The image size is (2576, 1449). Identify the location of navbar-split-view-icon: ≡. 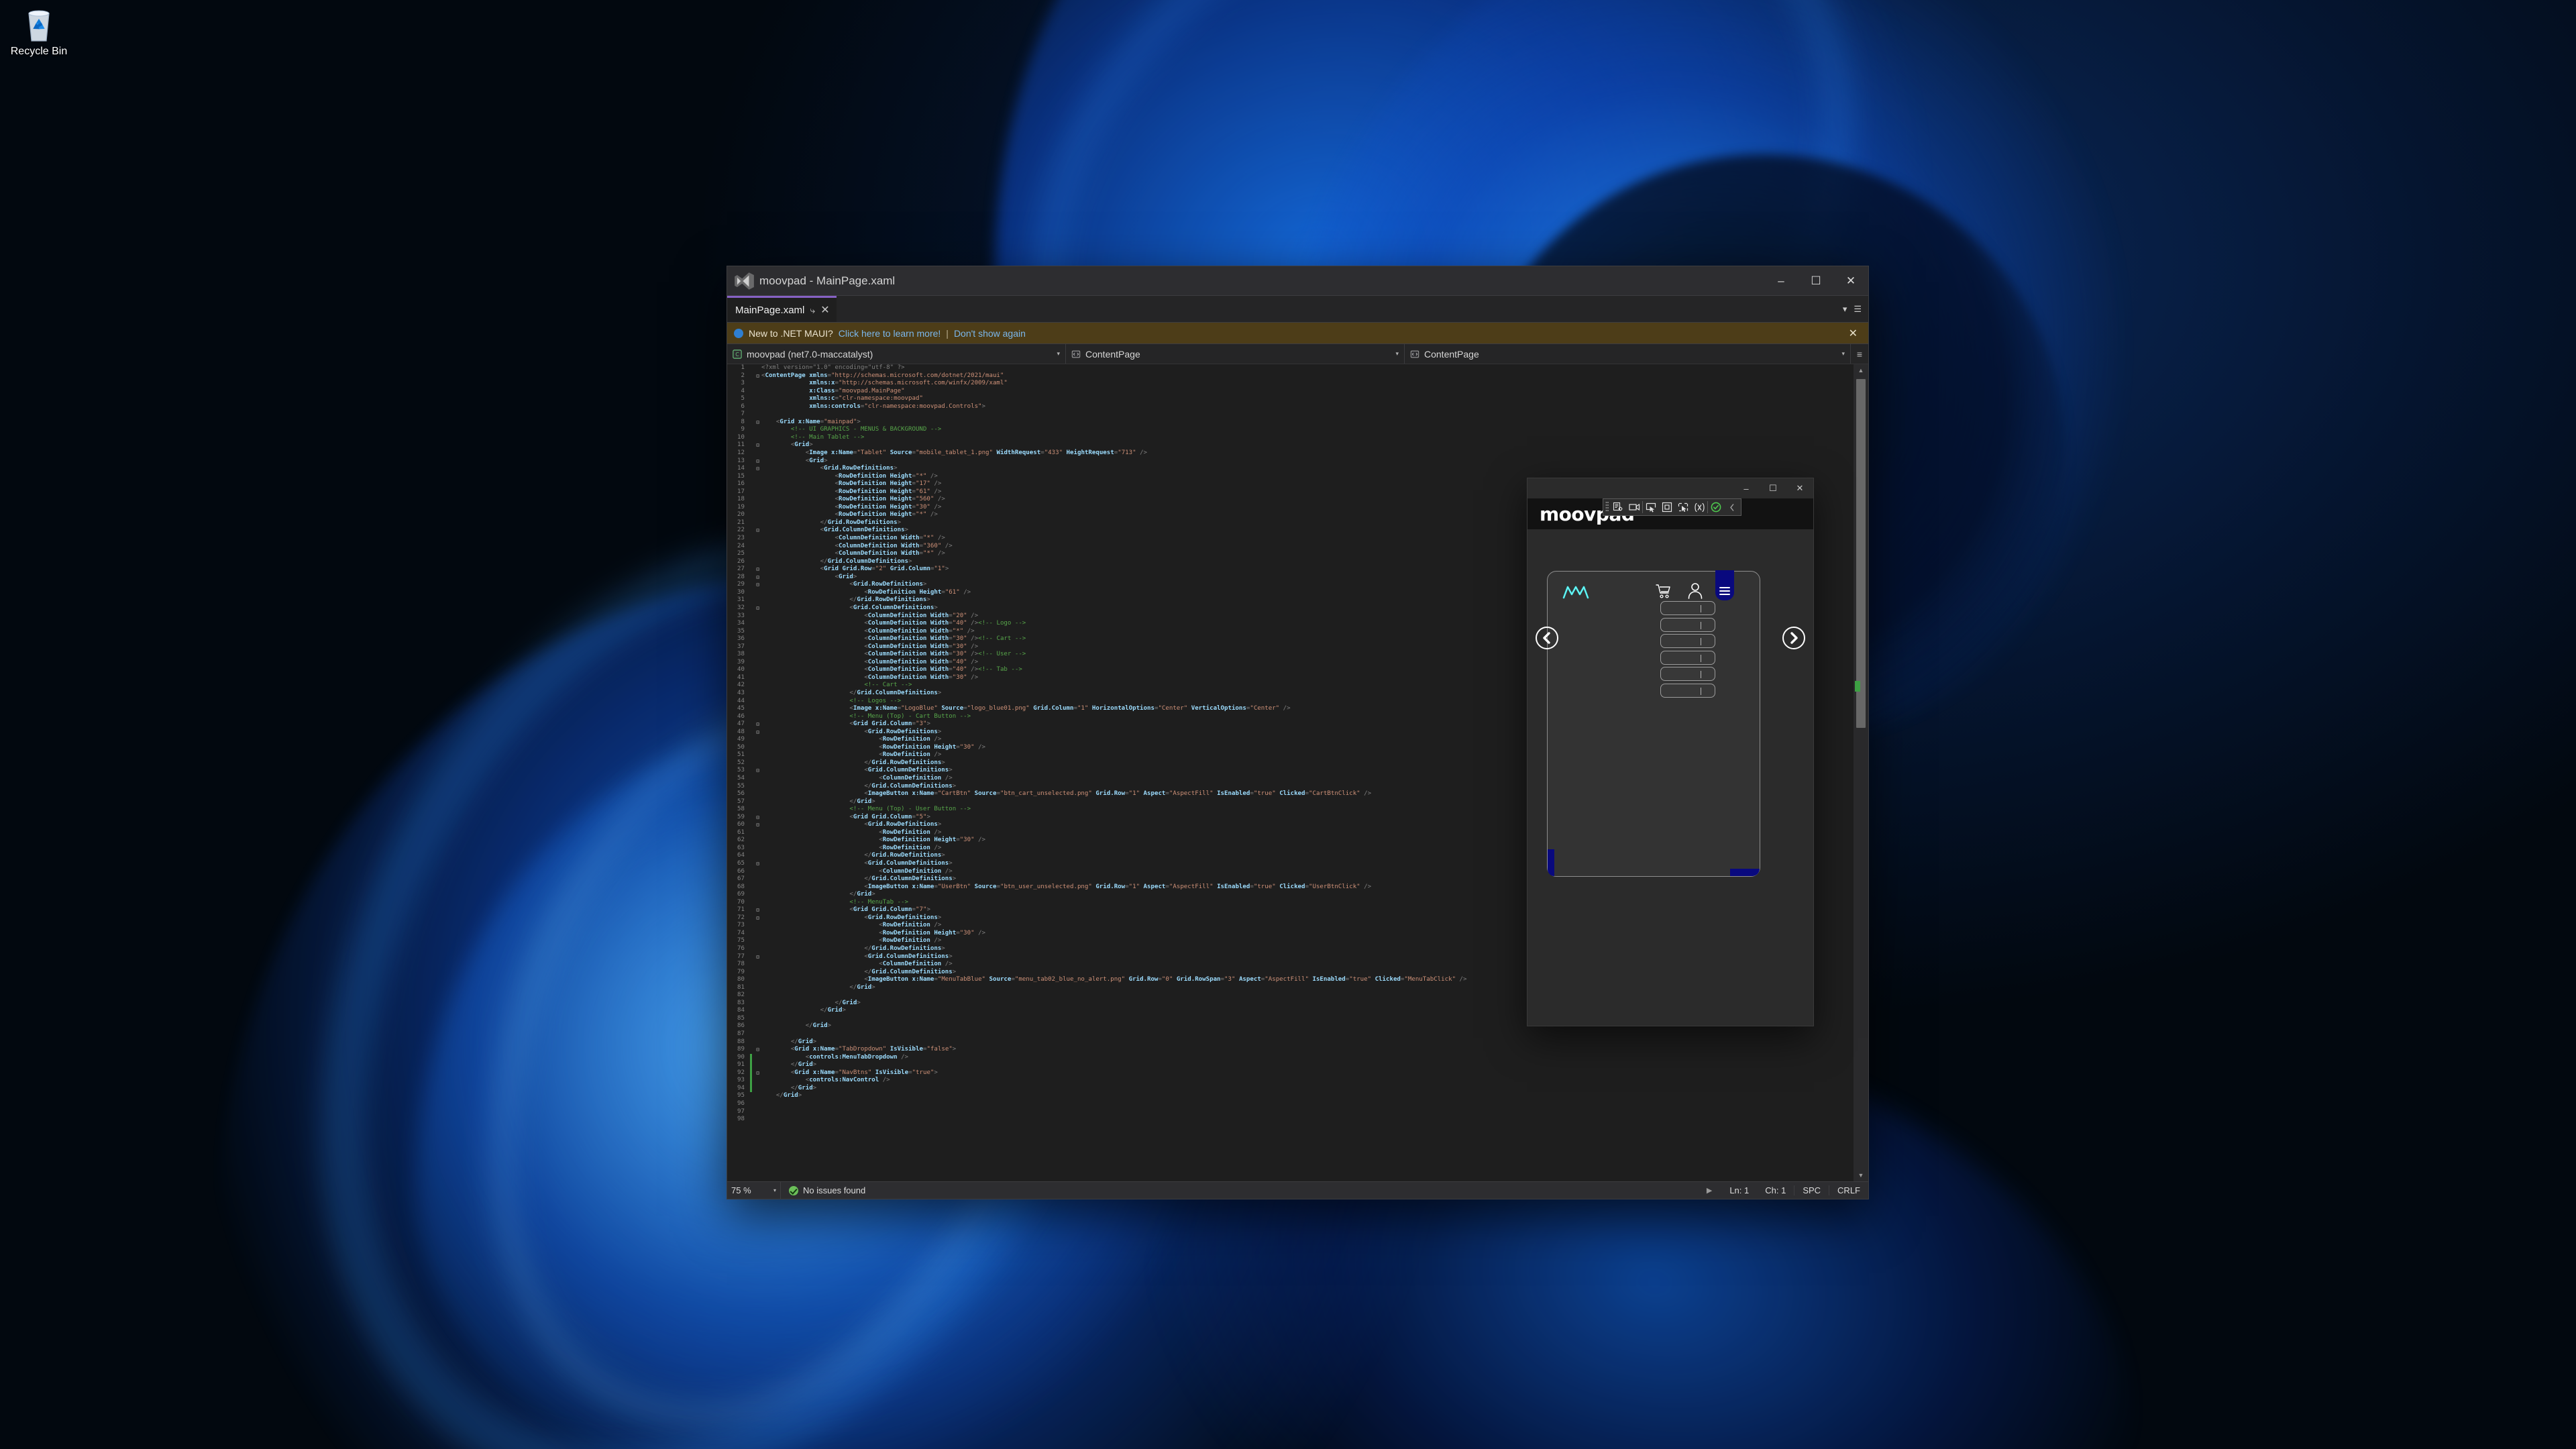
(1859, 354).